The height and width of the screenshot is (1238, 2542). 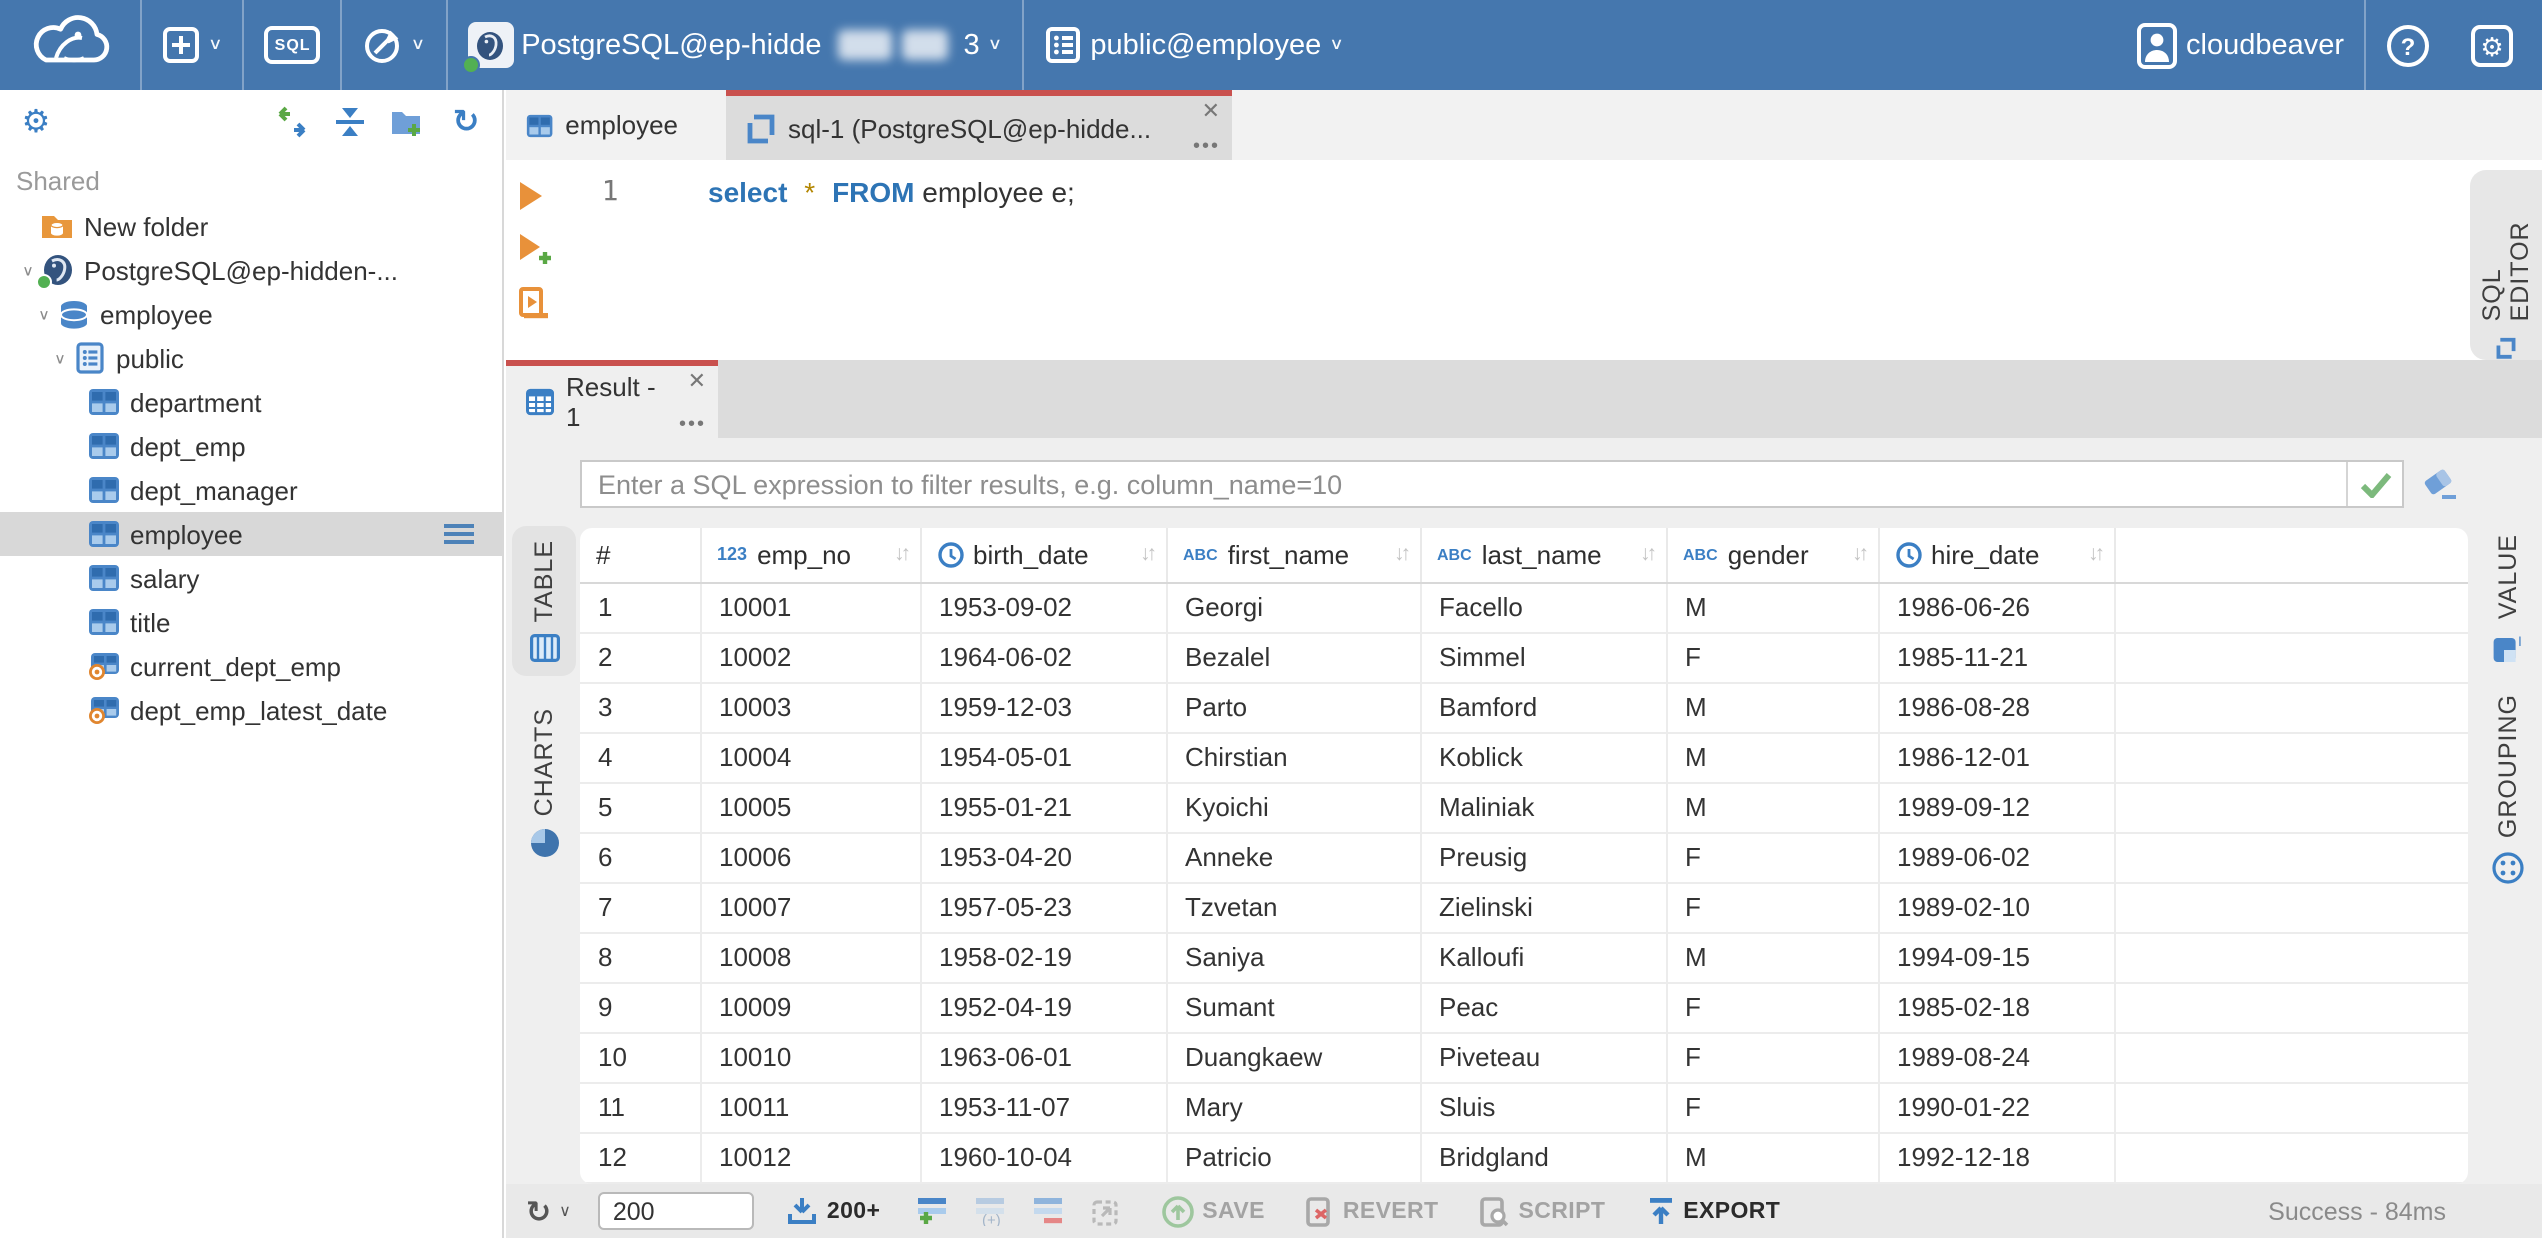 What do you see at coordinates (1043, 555) in the screenshot?
I see `column-header-birth_date: birth_date ↓↑` at bounding box center [1043, 555].